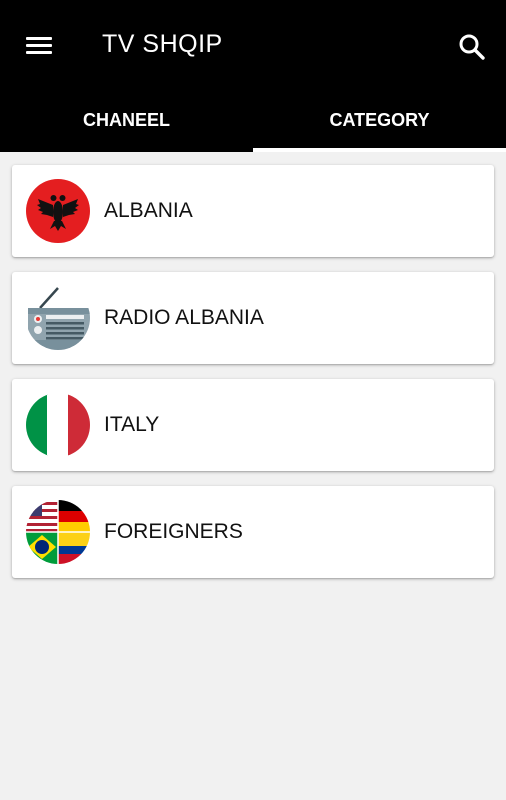 Image resolution: width=506 pixels, height=800 pixels. I want to click on category-label: ITALY, so click(132, 424).